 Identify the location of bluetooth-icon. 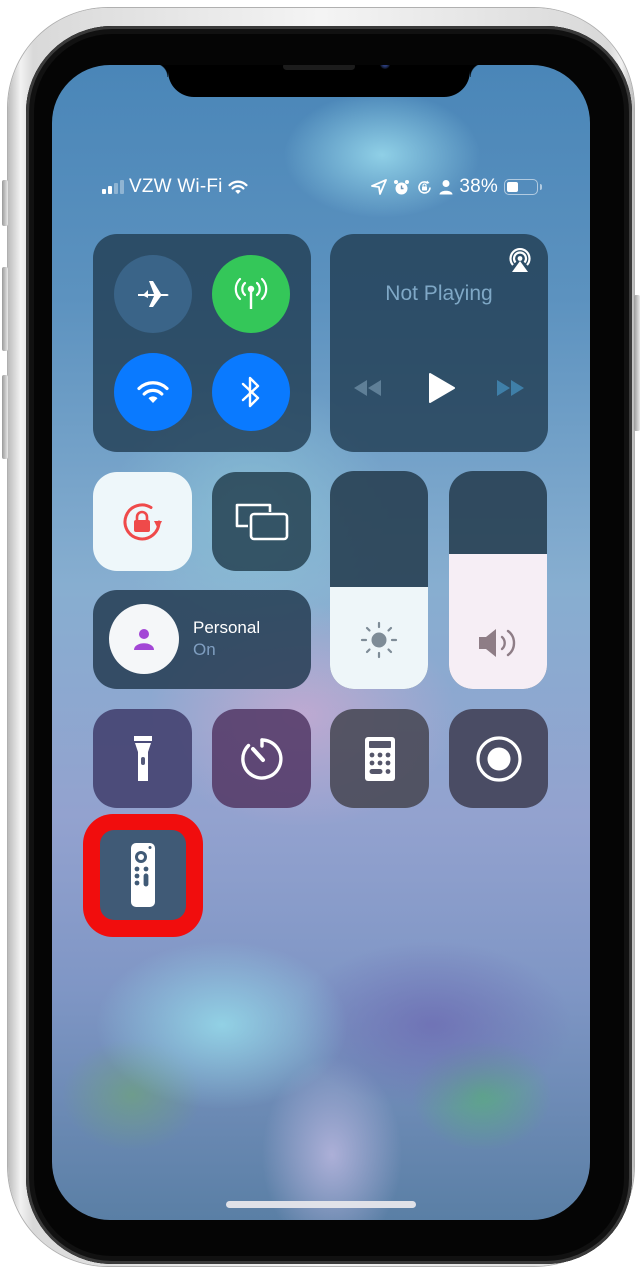
(251, 392).